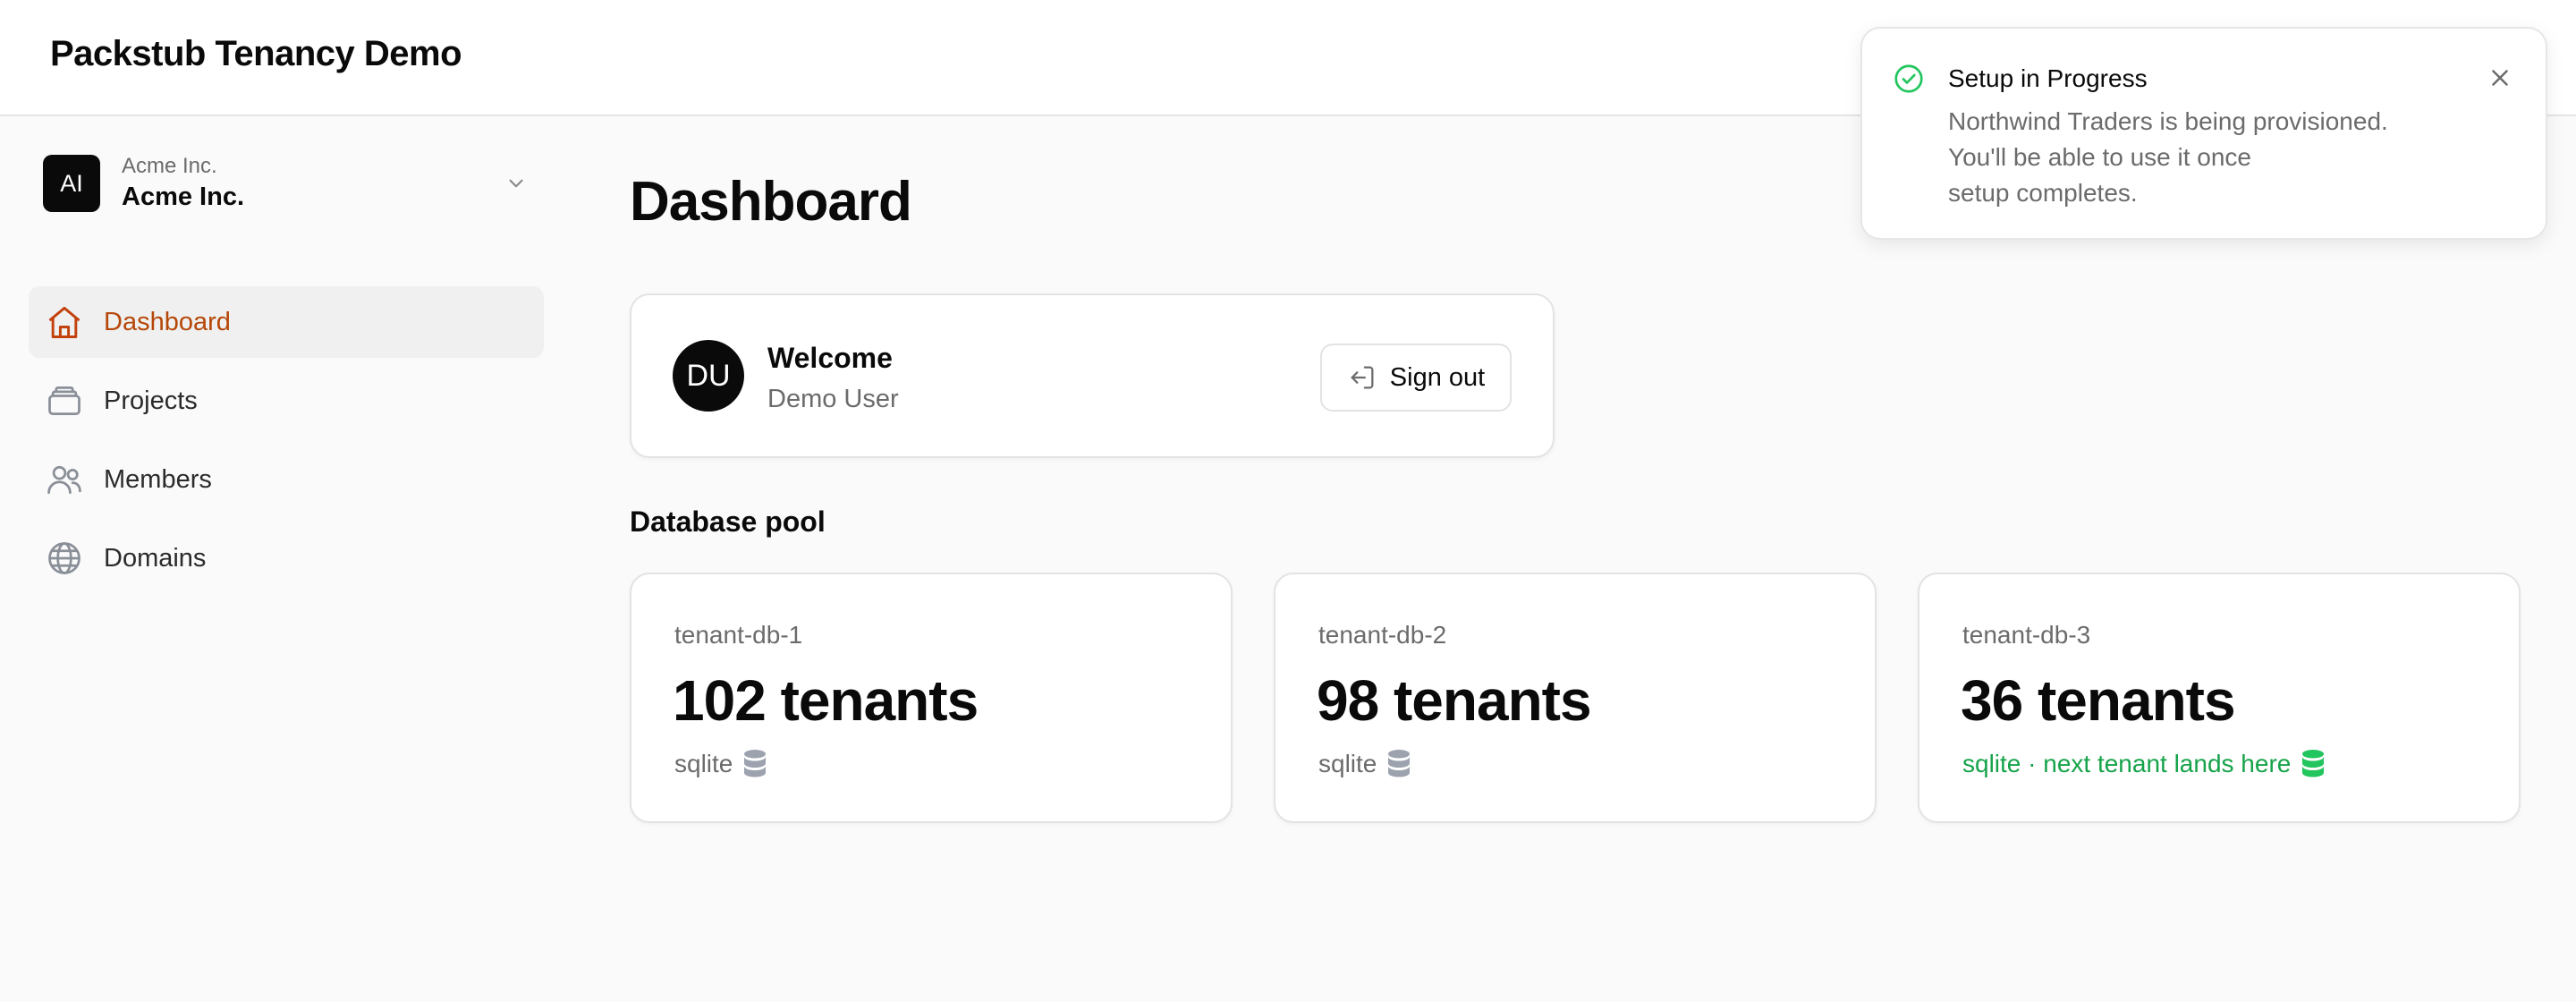 The width and height of the screenshot is (2576, 1002). I want to click on toast-line: setup completes., so click(2043, 193).